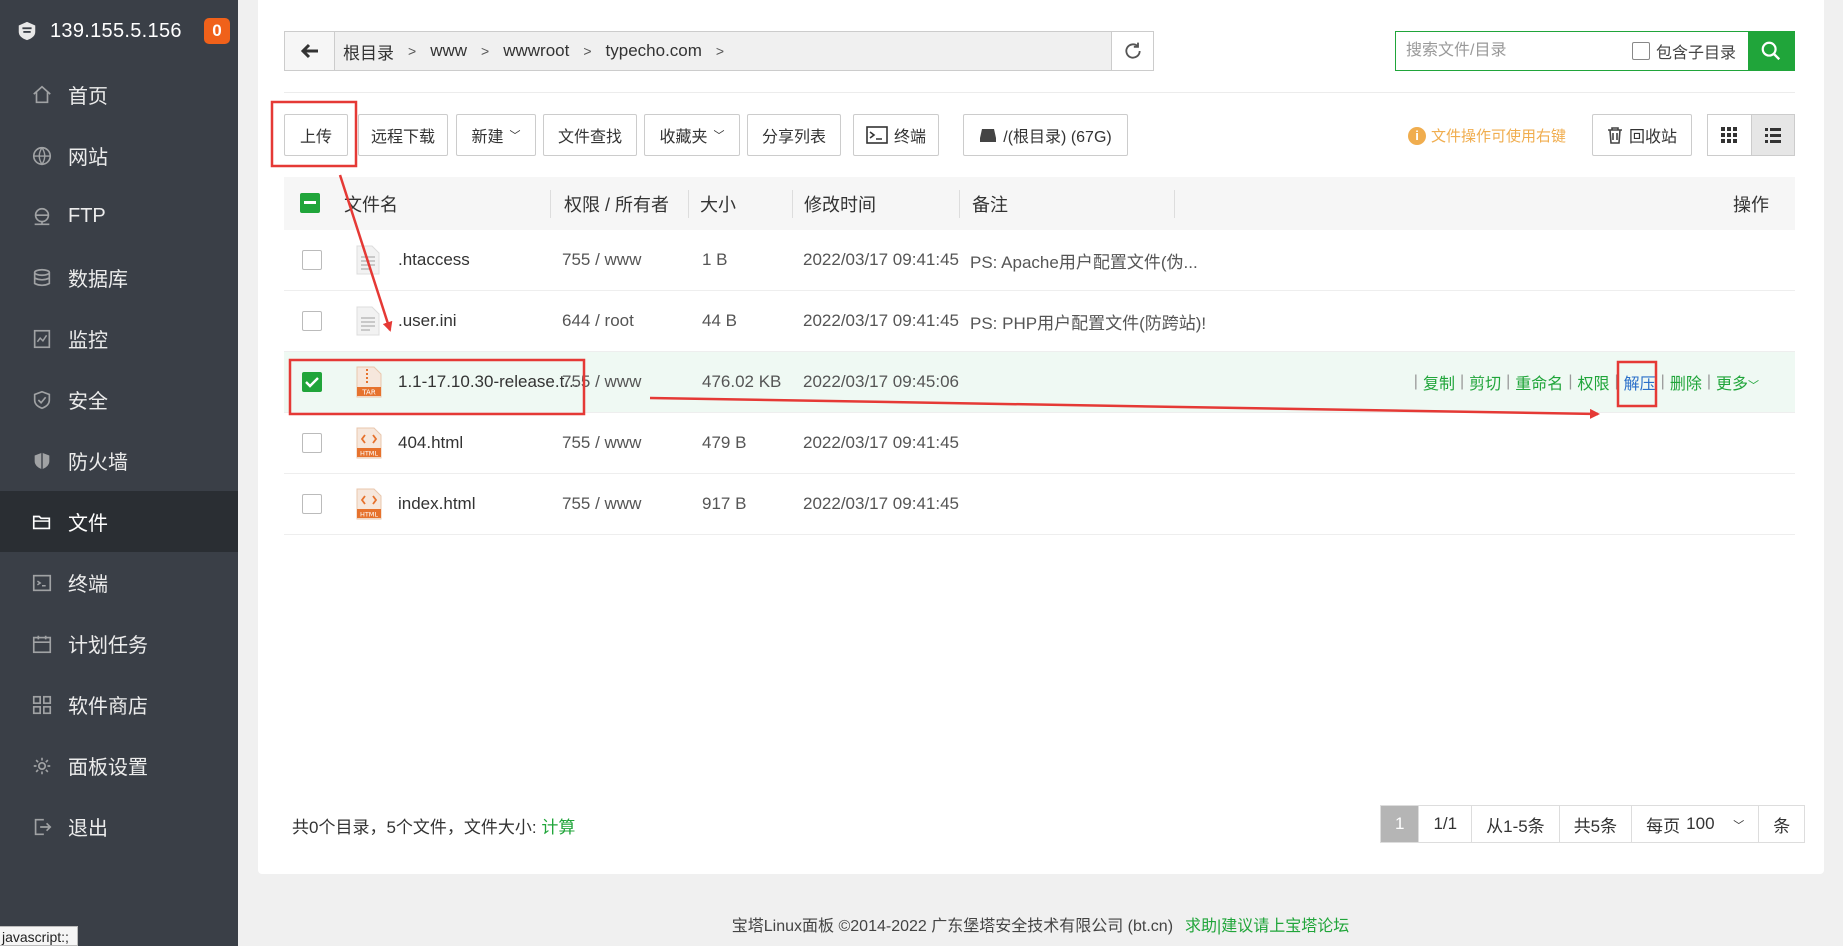 The image size is (1843, 946). I want to click on grid-view-button, so click(1729, 135).